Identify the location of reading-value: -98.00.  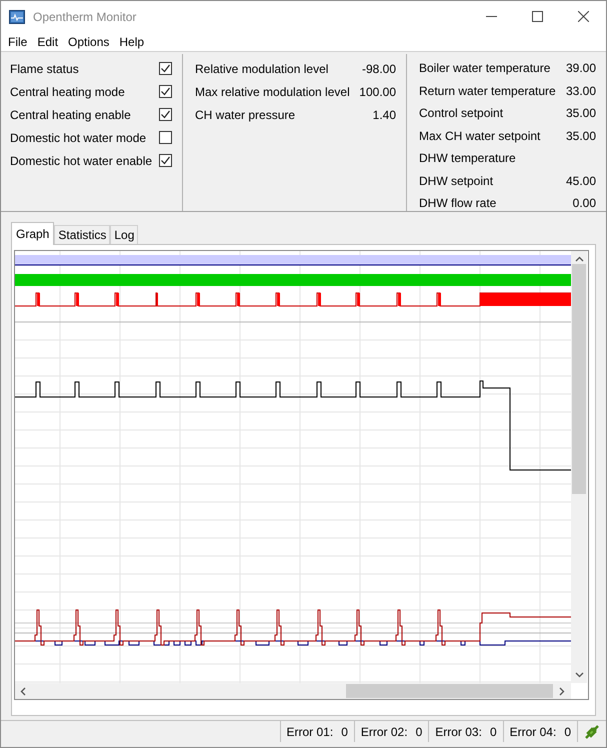
(379, 69).